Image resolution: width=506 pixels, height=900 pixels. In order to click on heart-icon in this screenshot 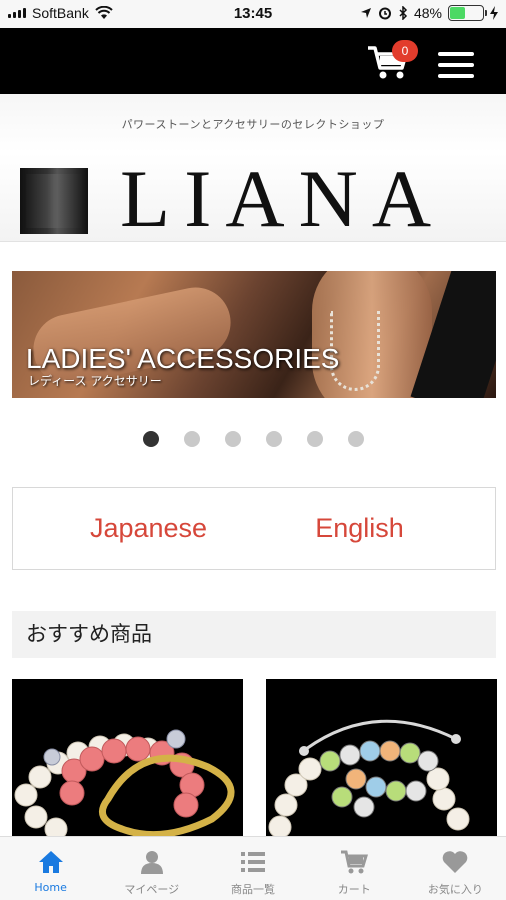, I will do `click(455, 862)`.